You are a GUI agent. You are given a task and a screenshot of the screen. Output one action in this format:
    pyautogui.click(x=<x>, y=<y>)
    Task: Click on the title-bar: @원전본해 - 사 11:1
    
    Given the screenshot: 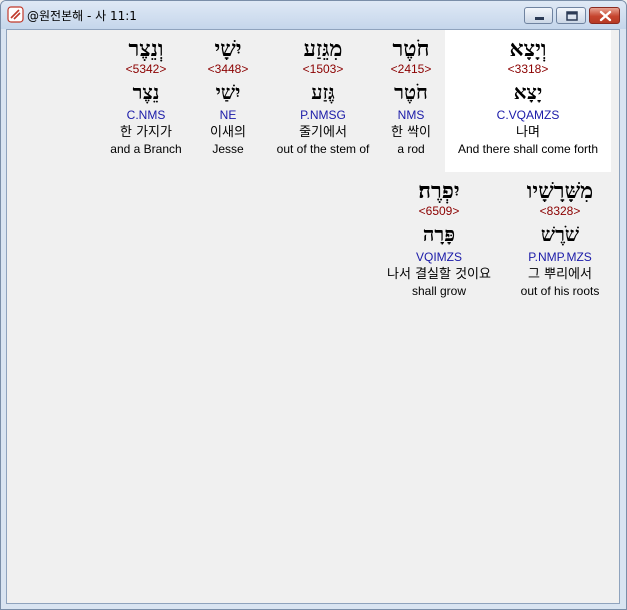 What is the action you would take?
    pyautogui.click(x=313, y=15)
    